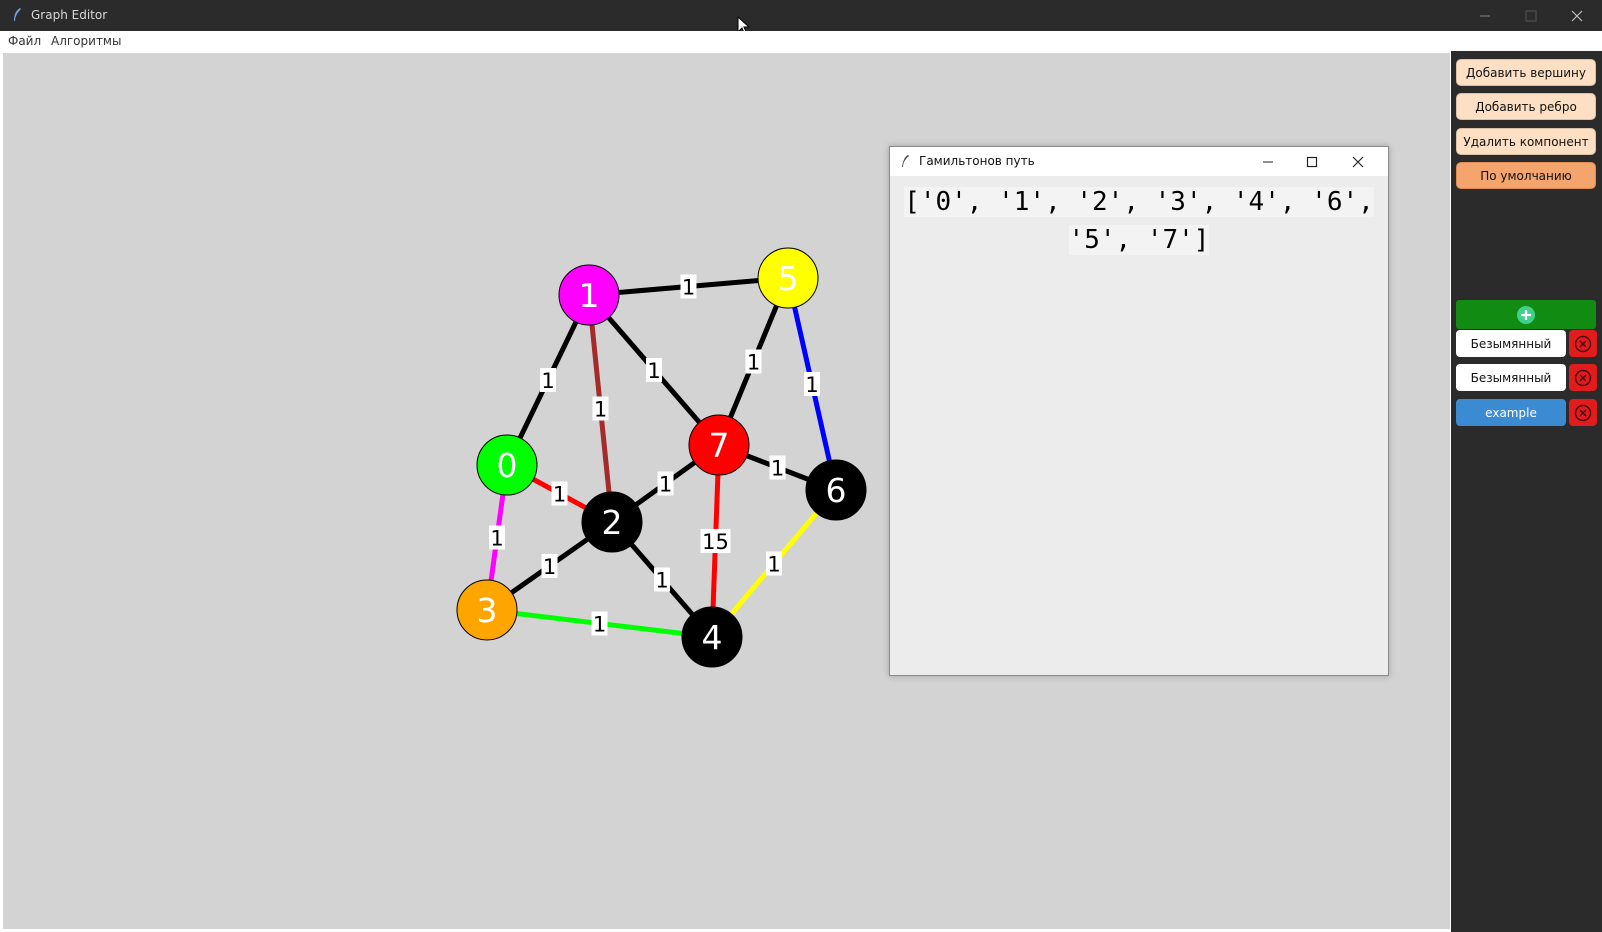 Image resolution: width=1602 pixels, height=932 pixels. I want to click on menu-algorithms: Алгоритмы, so click(86, 41).